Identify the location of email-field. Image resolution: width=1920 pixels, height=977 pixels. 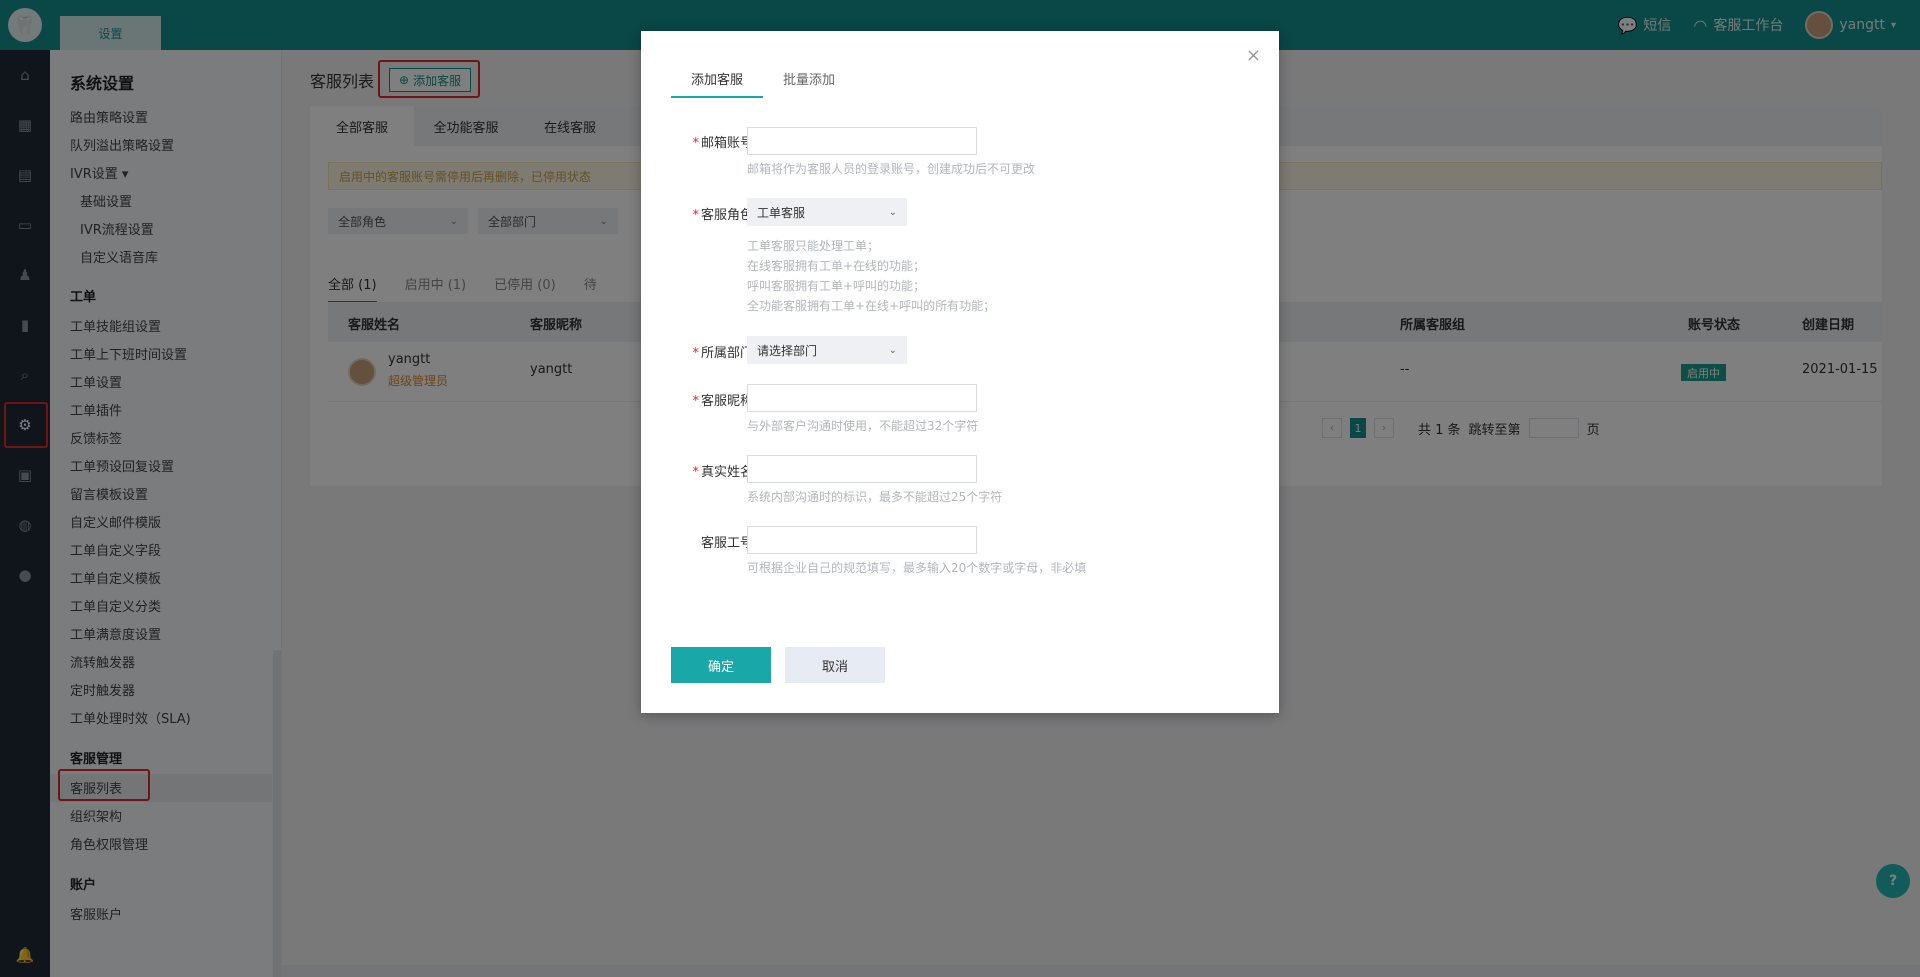
(862, 141).